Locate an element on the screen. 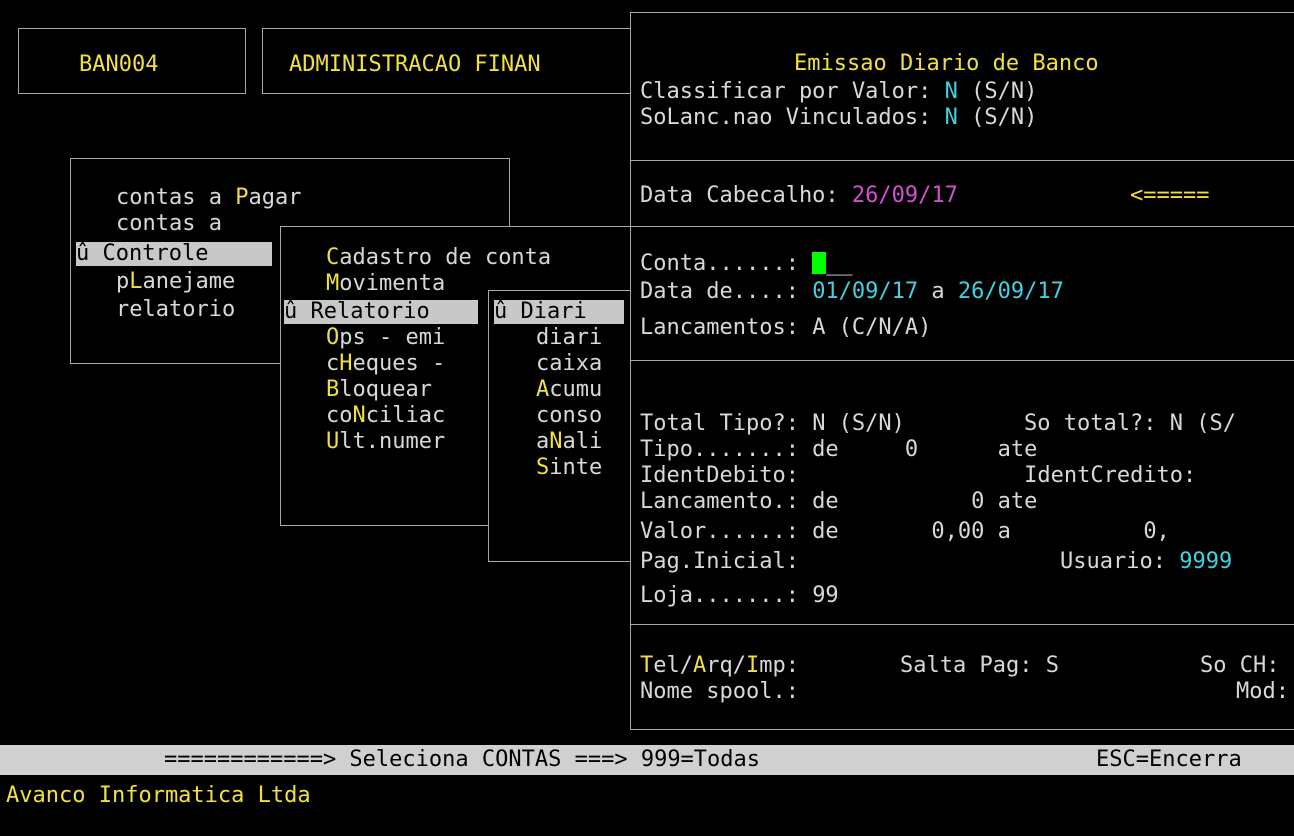 The width and height of the screenshot is (1294, 836). sub-menu-item-bloquear: Bloquear is located at coordinates (379, 390).